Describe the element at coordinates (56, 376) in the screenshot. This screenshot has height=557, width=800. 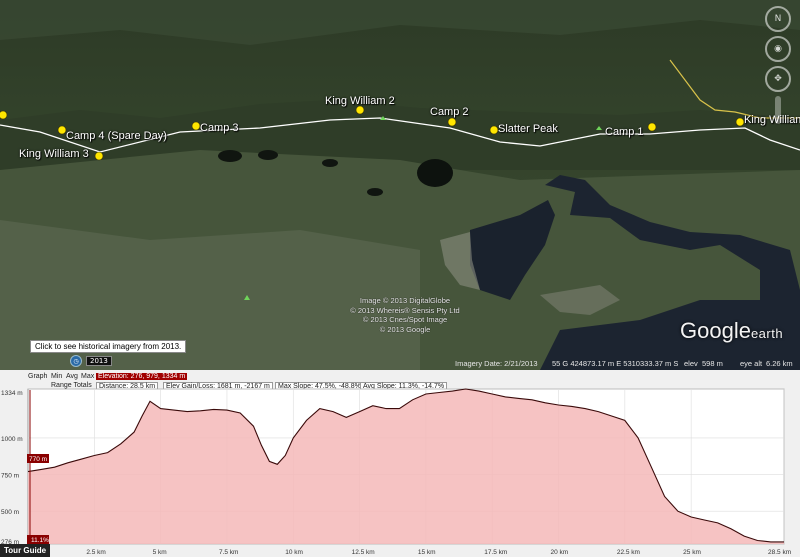
I see `min-label: Min` at that location.